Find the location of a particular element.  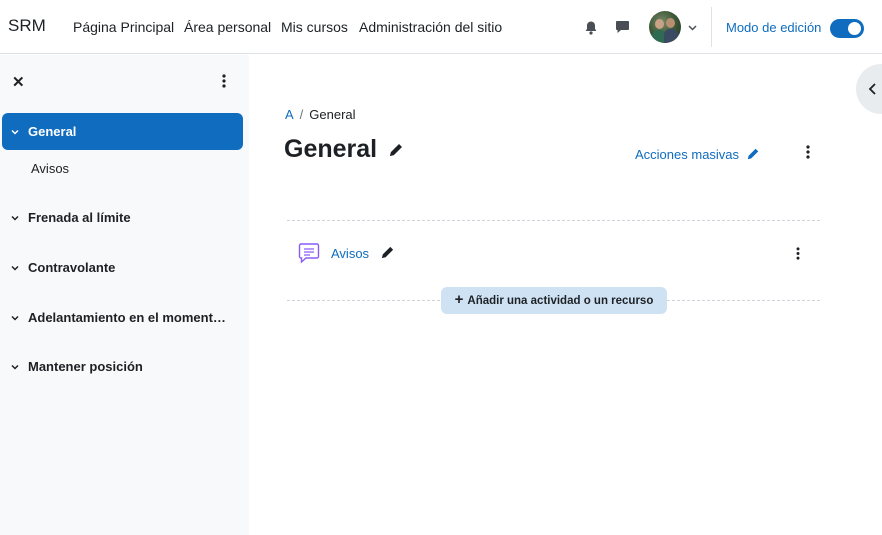

nav-site-admin: Administración del sitio is located at coordinates (430, 27).